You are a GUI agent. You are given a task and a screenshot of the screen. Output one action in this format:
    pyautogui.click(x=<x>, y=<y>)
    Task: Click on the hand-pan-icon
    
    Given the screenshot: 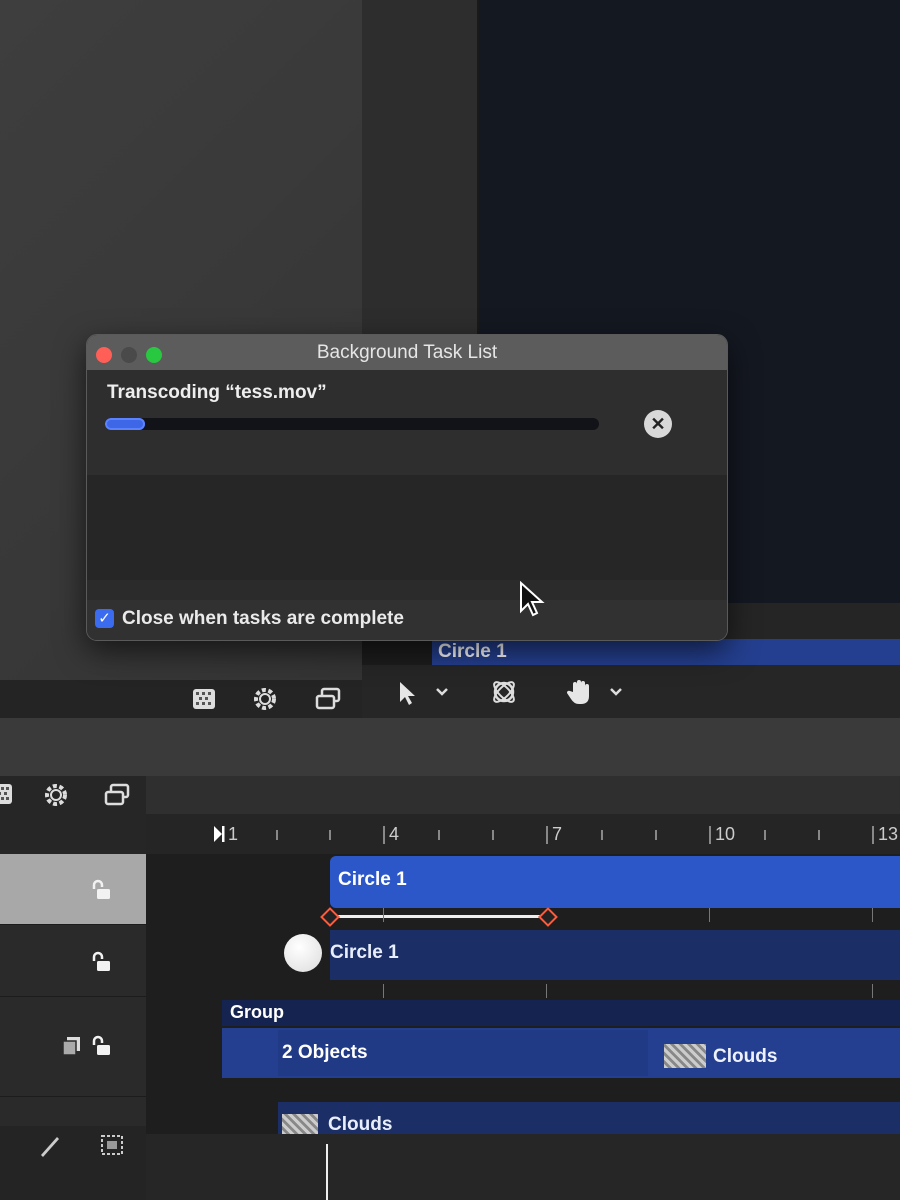 What is the action you would take?
    pyautogui.click(x=580, y=692)
    